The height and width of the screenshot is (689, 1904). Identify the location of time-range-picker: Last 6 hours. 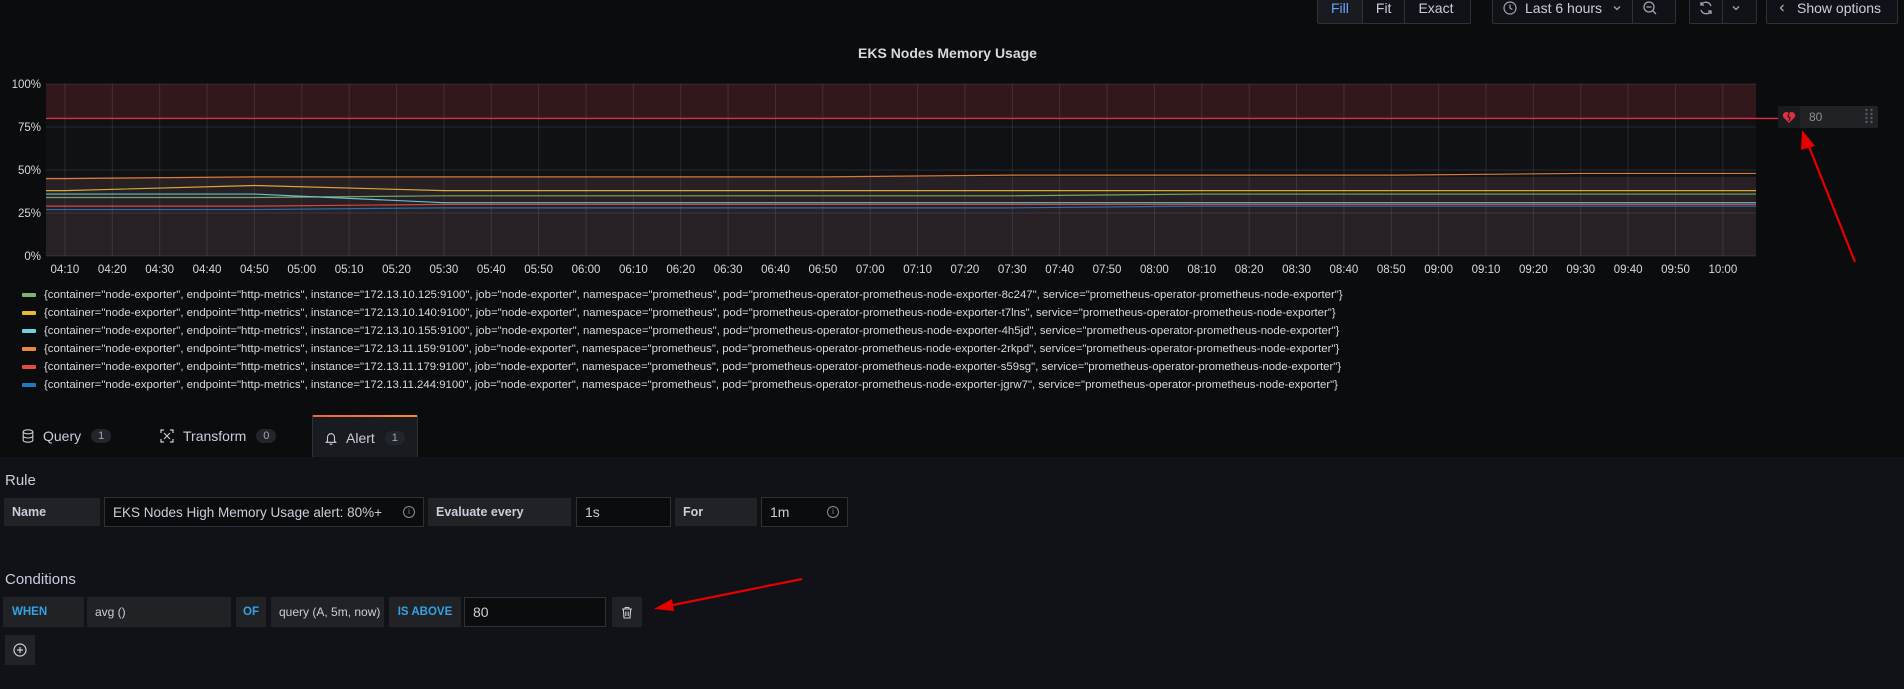
(1584, 12).